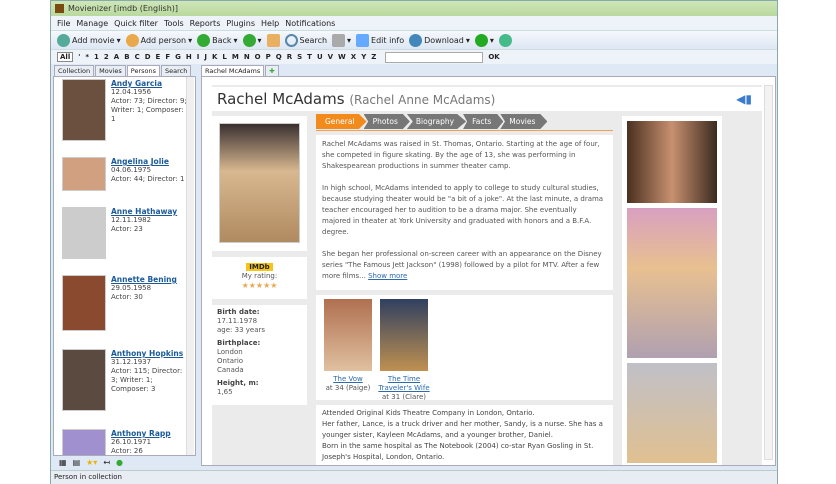 Image resolution: width=836 pixels, height=484 pixels. I want to click on alpha-filter-27: W, so click(342, 57).